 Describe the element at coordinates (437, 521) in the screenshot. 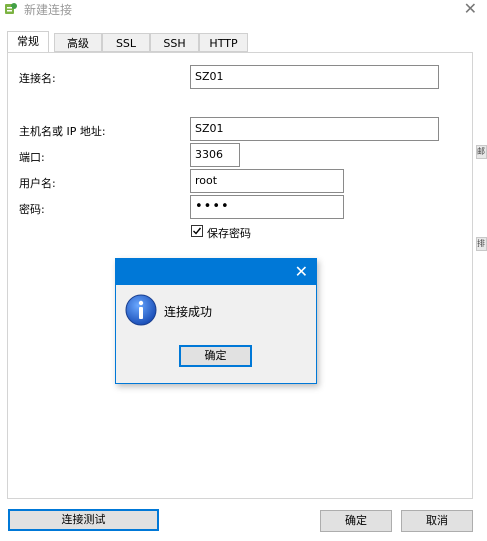

I see `cancel-button: 取消` at that location.